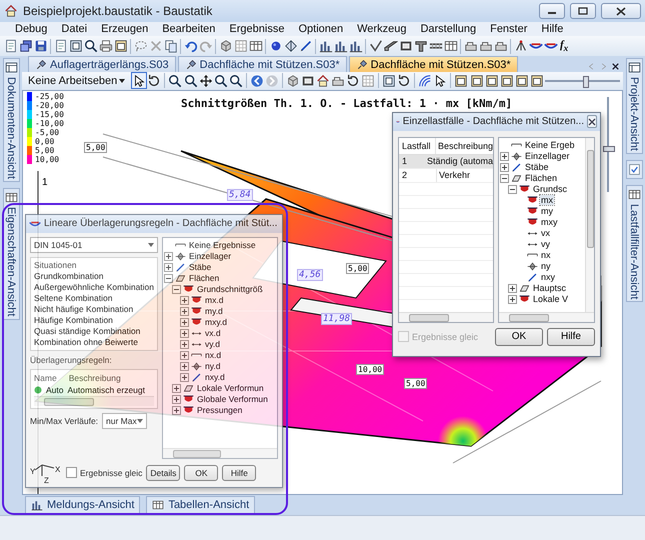  Describe the element at coordinates (216, 322) in the screenshot. I see `tree-item: mxy.d` at that location.